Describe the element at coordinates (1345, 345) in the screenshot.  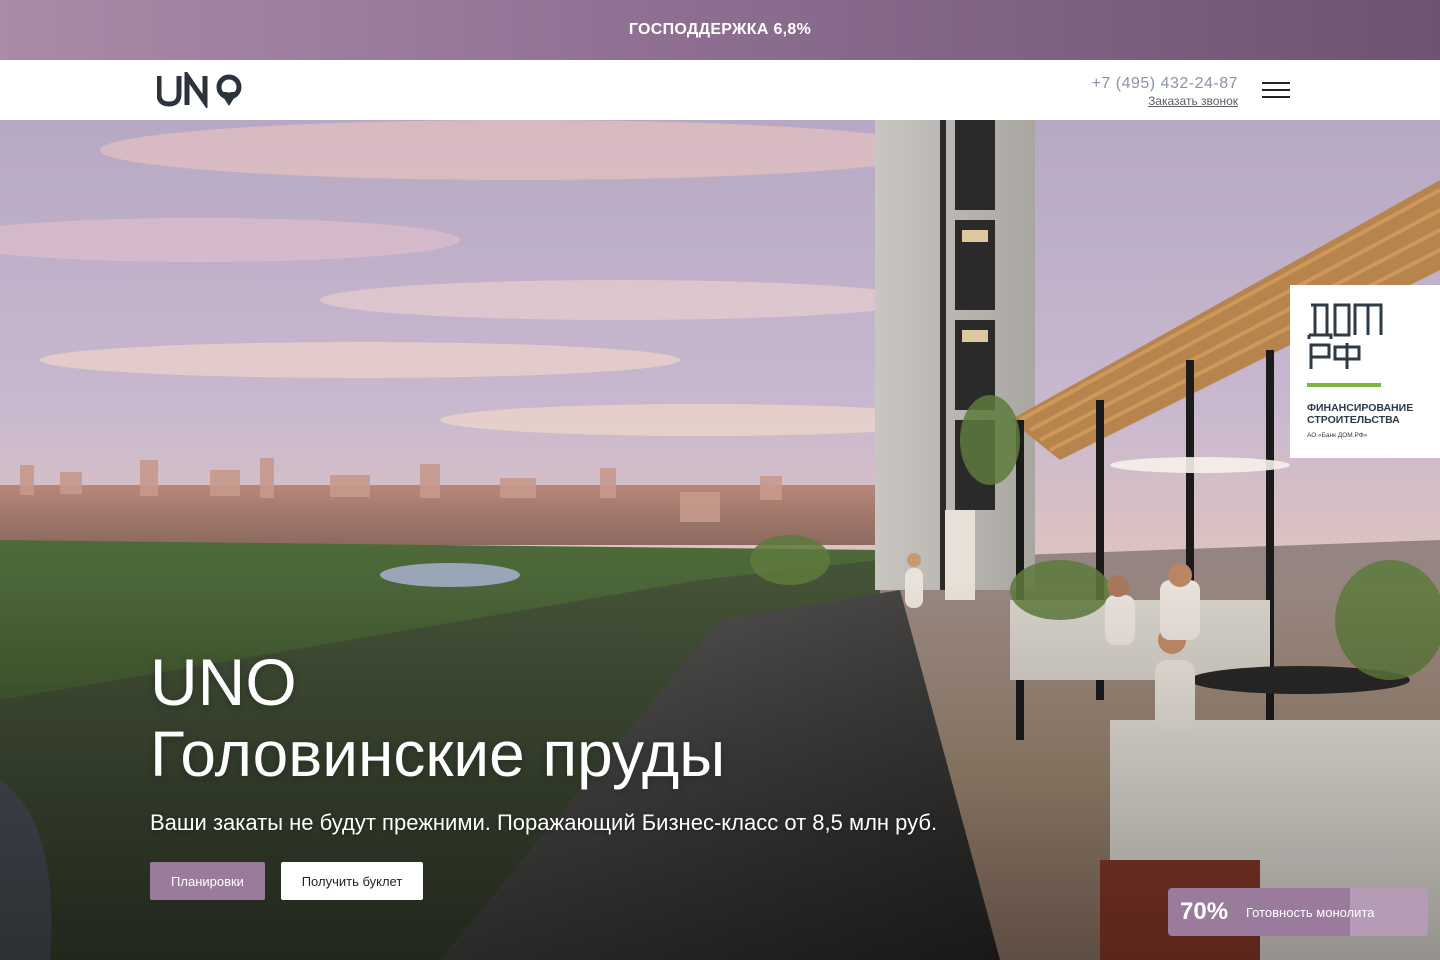
I see `domrf-logo-icon` at that location.